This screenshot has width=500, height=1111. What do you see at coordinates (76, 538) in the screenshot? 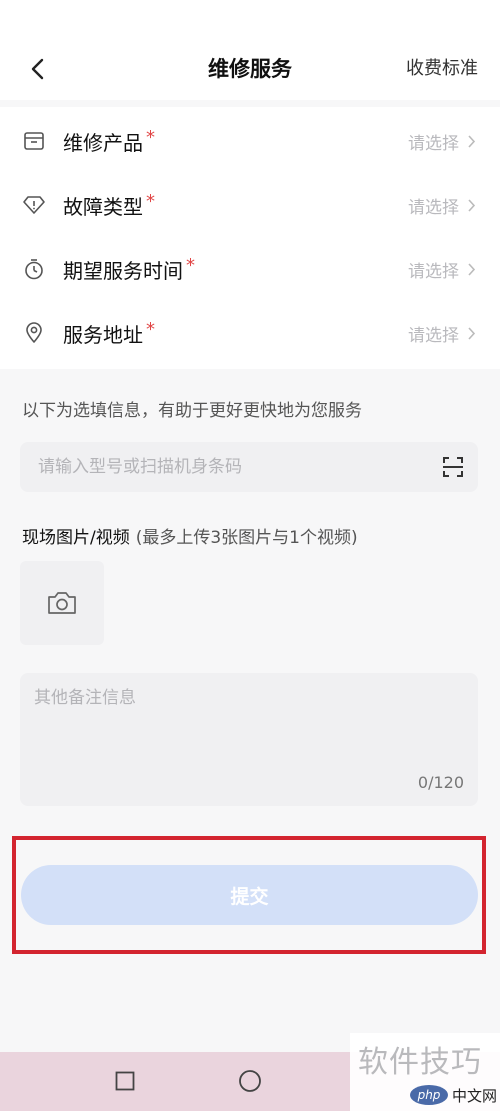
I see `media-title-text: 现场图片/视频` at bounding box center [76, 538].